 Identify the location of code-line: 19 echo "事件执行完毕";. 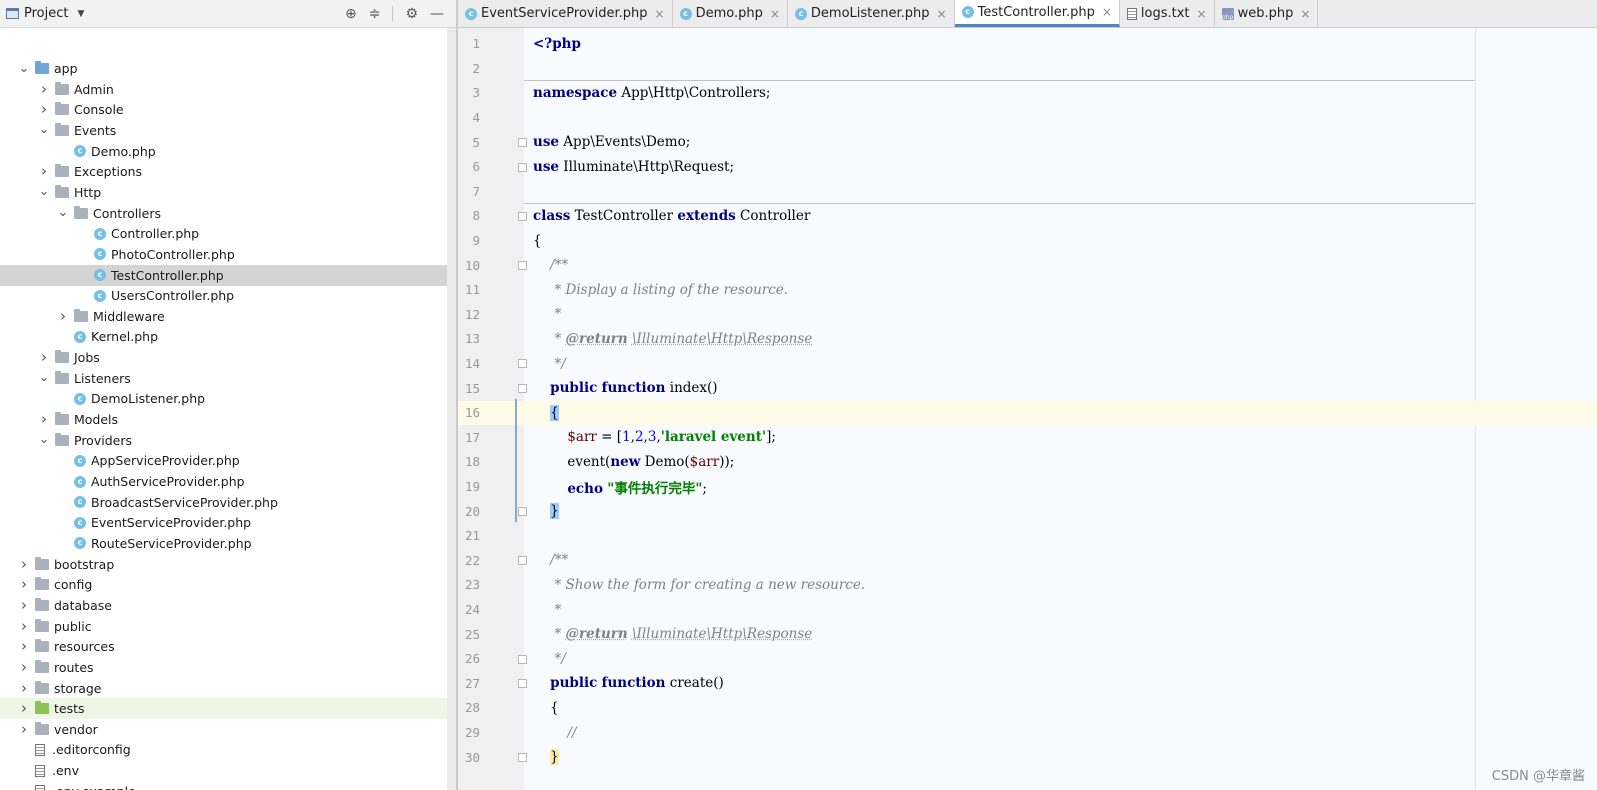
(1027, 486).